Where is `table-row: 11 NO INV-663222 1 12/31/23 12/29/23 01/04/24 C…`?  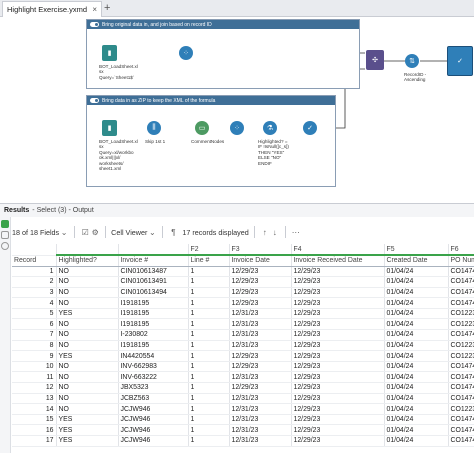
table-row: 11 NO INV-663222 1 12/31/23 12/29/23 01/04/24 C… is located at coordinates (243, 377).